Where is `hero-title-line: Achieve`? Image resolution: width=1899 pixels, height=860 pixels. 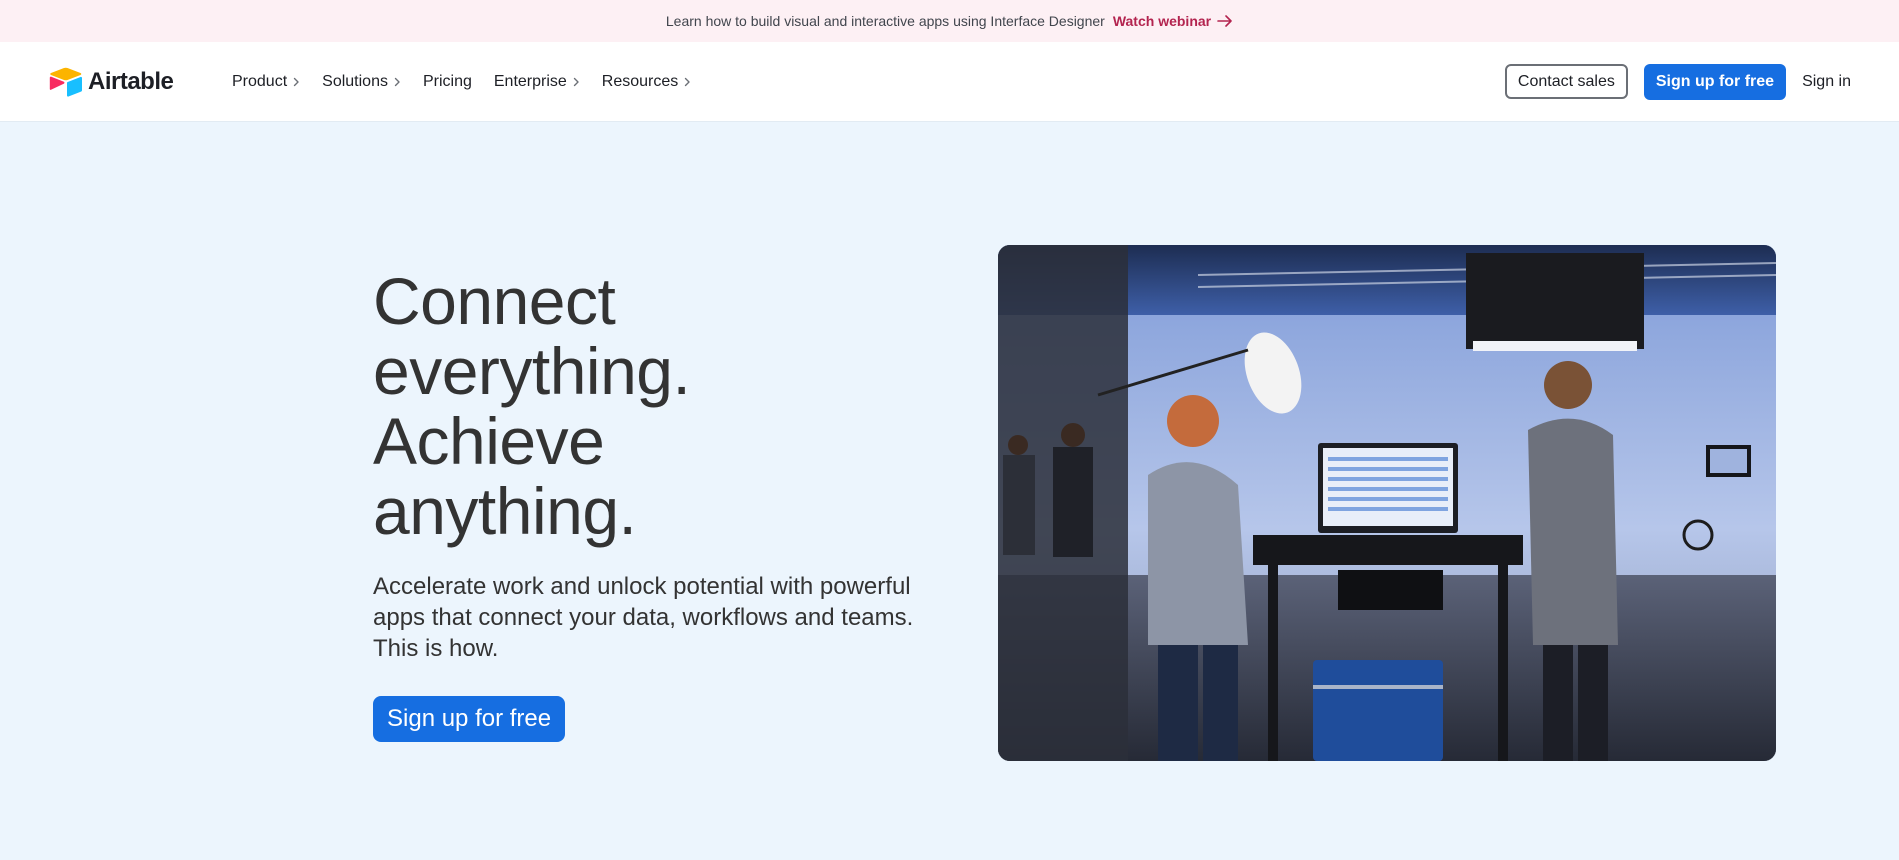 hero-title-line: Achieve is located at coordinates (489, 441).